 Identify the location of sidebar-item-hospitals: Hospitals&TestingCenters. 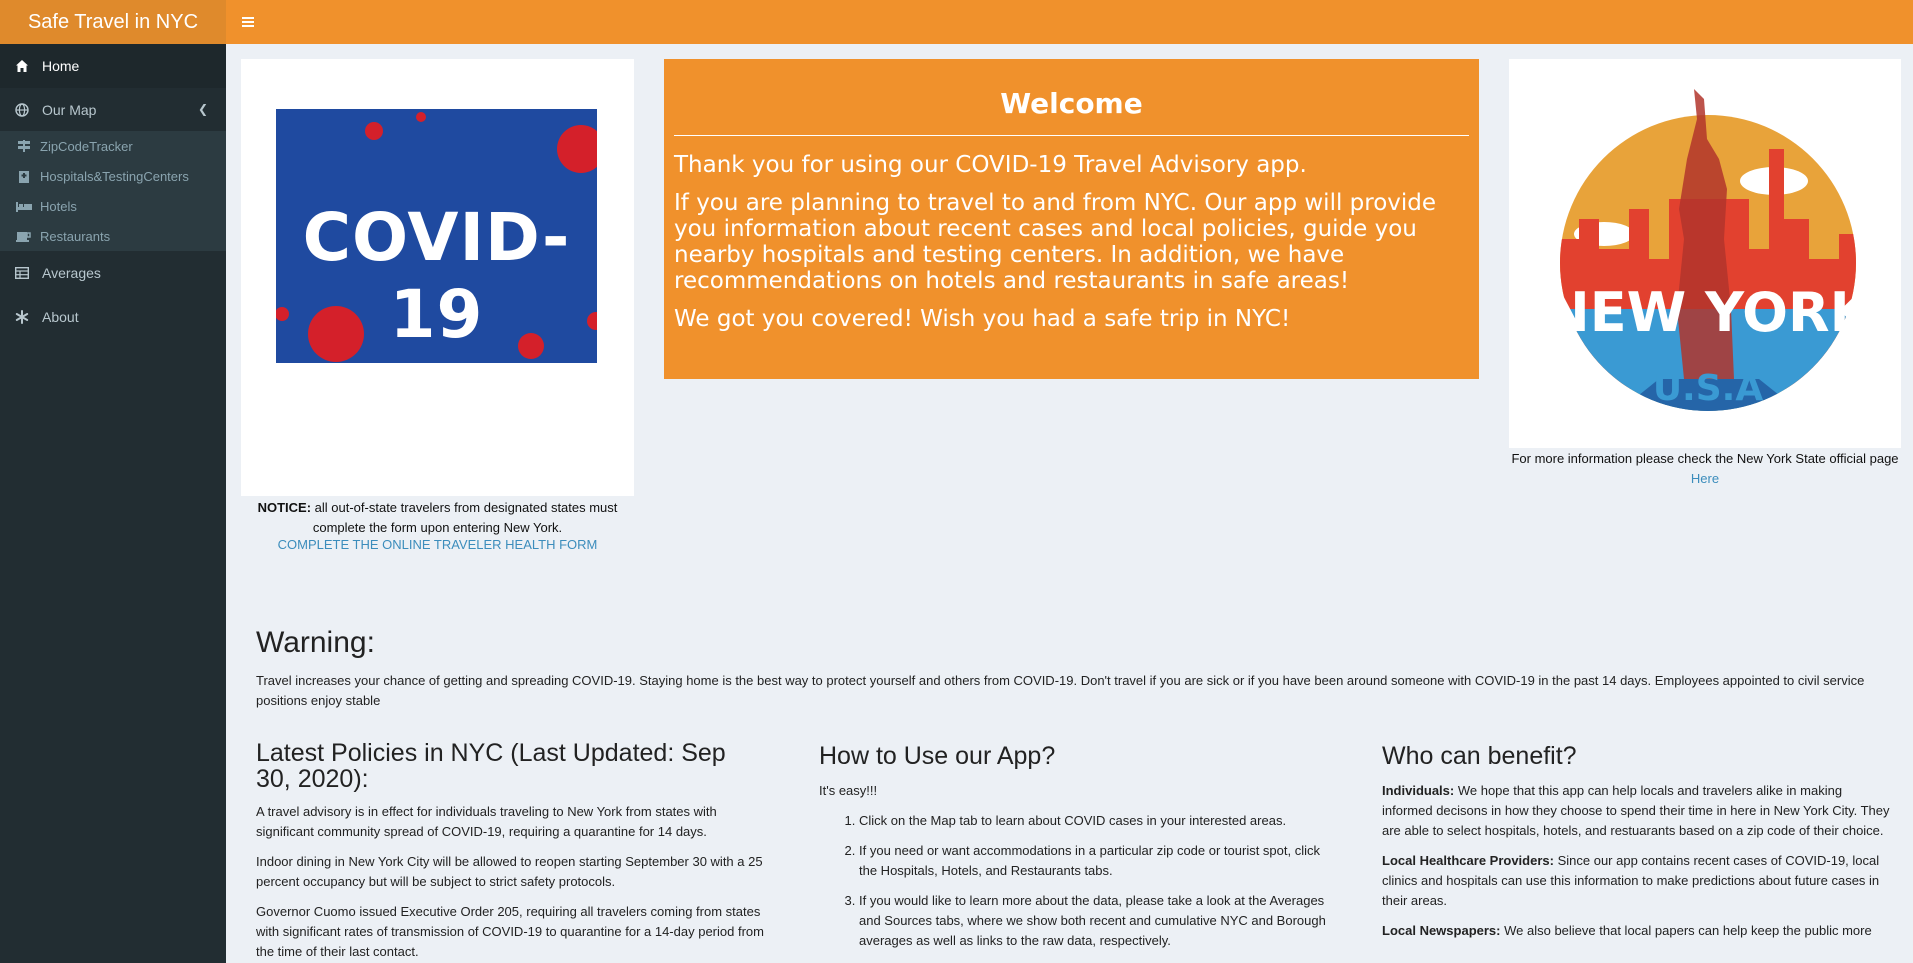
(113, 176).